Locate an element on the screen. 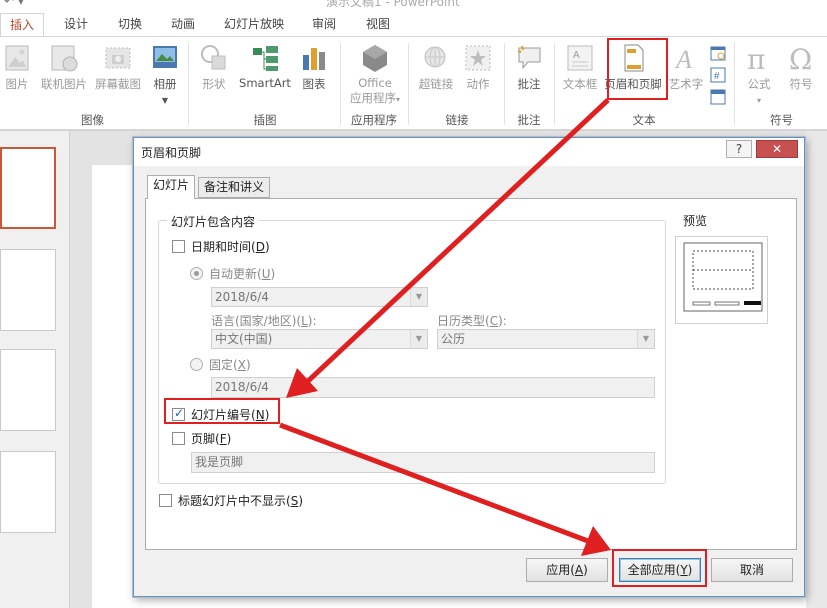  pi-icon: π is located at coordinates (756, 58).